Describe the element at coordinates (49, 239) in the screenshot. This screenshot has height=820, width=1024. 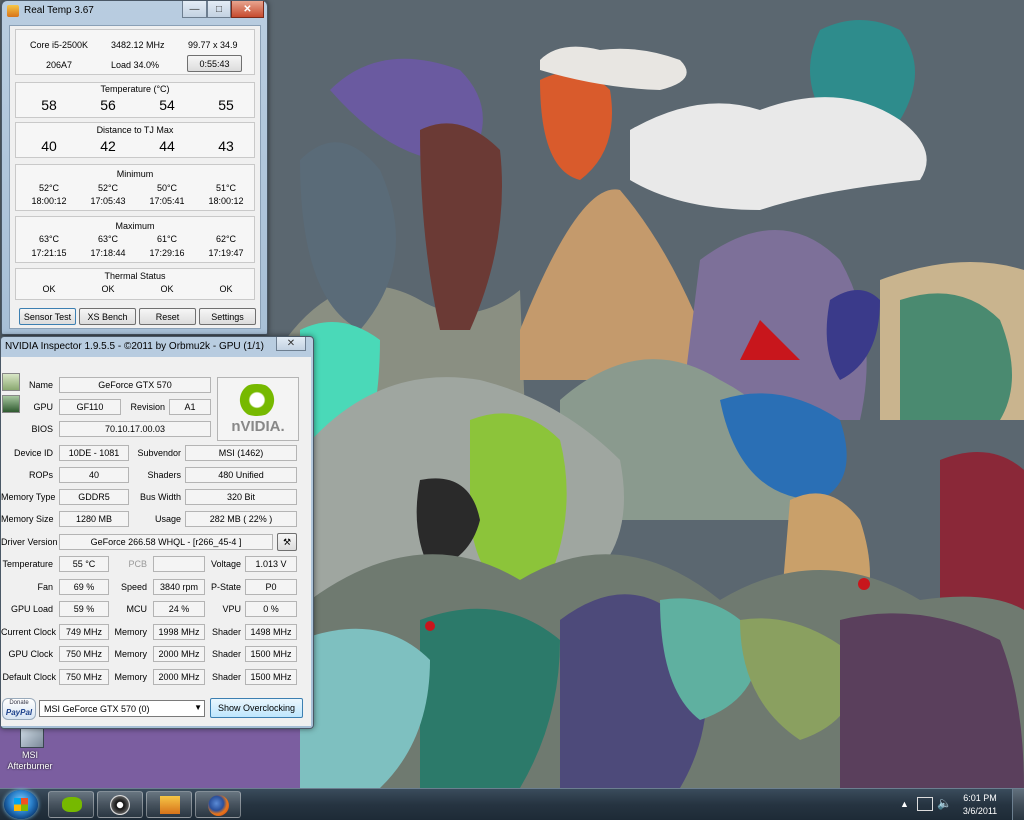
I see `max-temp-0: 63°C` at that location.